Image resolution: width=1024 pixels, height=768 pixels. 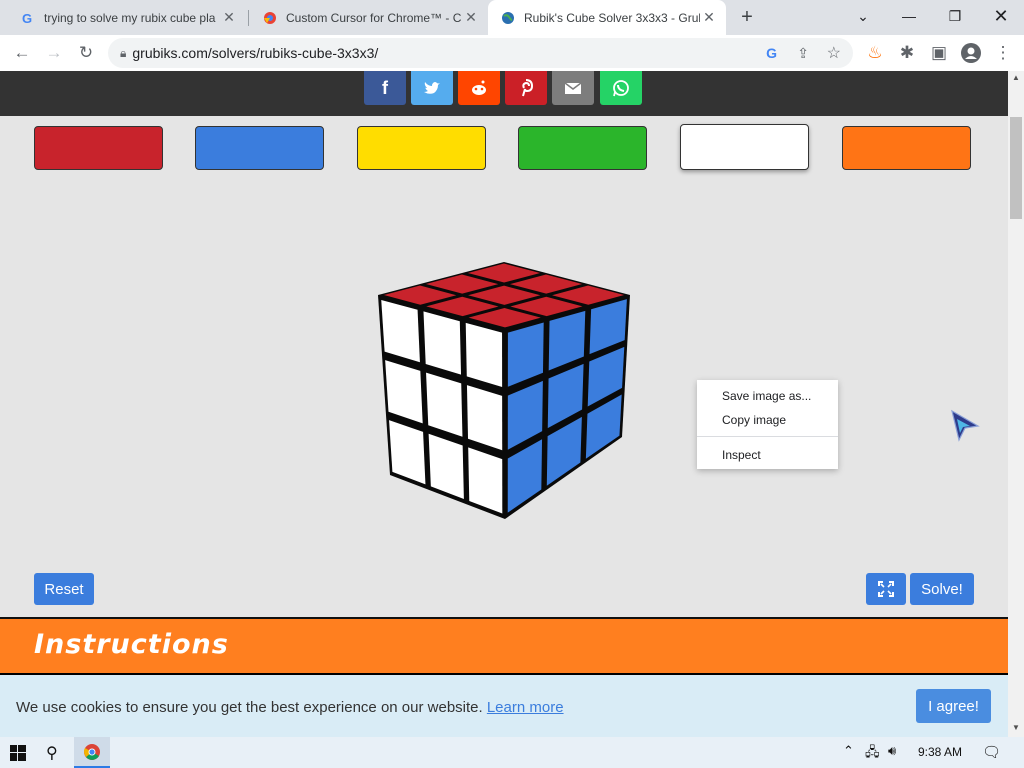 I want to click on whatsapp-icon, so click(x=621, y=88).